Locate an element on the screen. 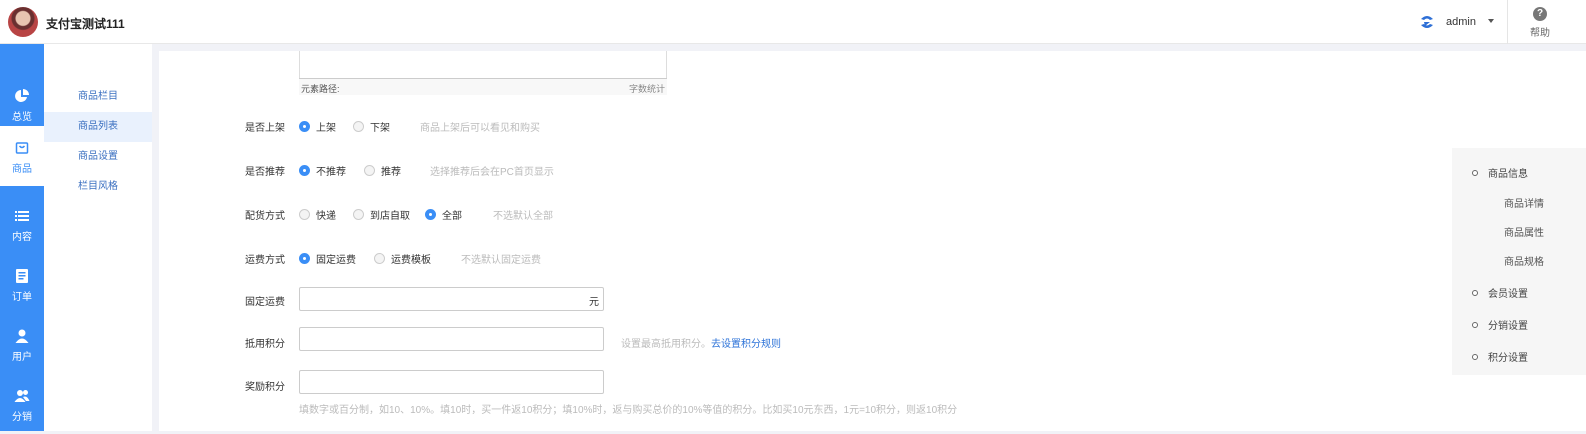  sidebar-item-goods: 商品 is located at coordinates (22, 156).